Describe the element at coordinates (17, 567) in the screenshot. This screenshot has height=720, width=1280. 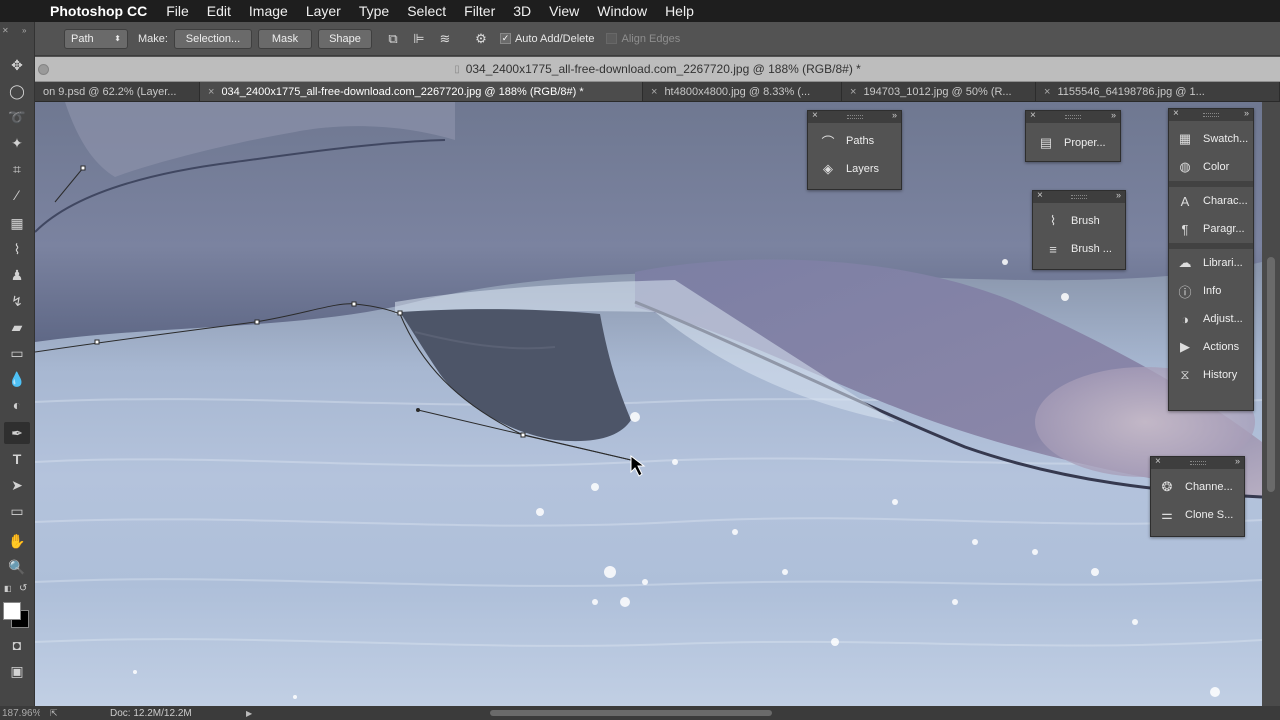
I see `zoom-tool-icon: 🔍` at that location.